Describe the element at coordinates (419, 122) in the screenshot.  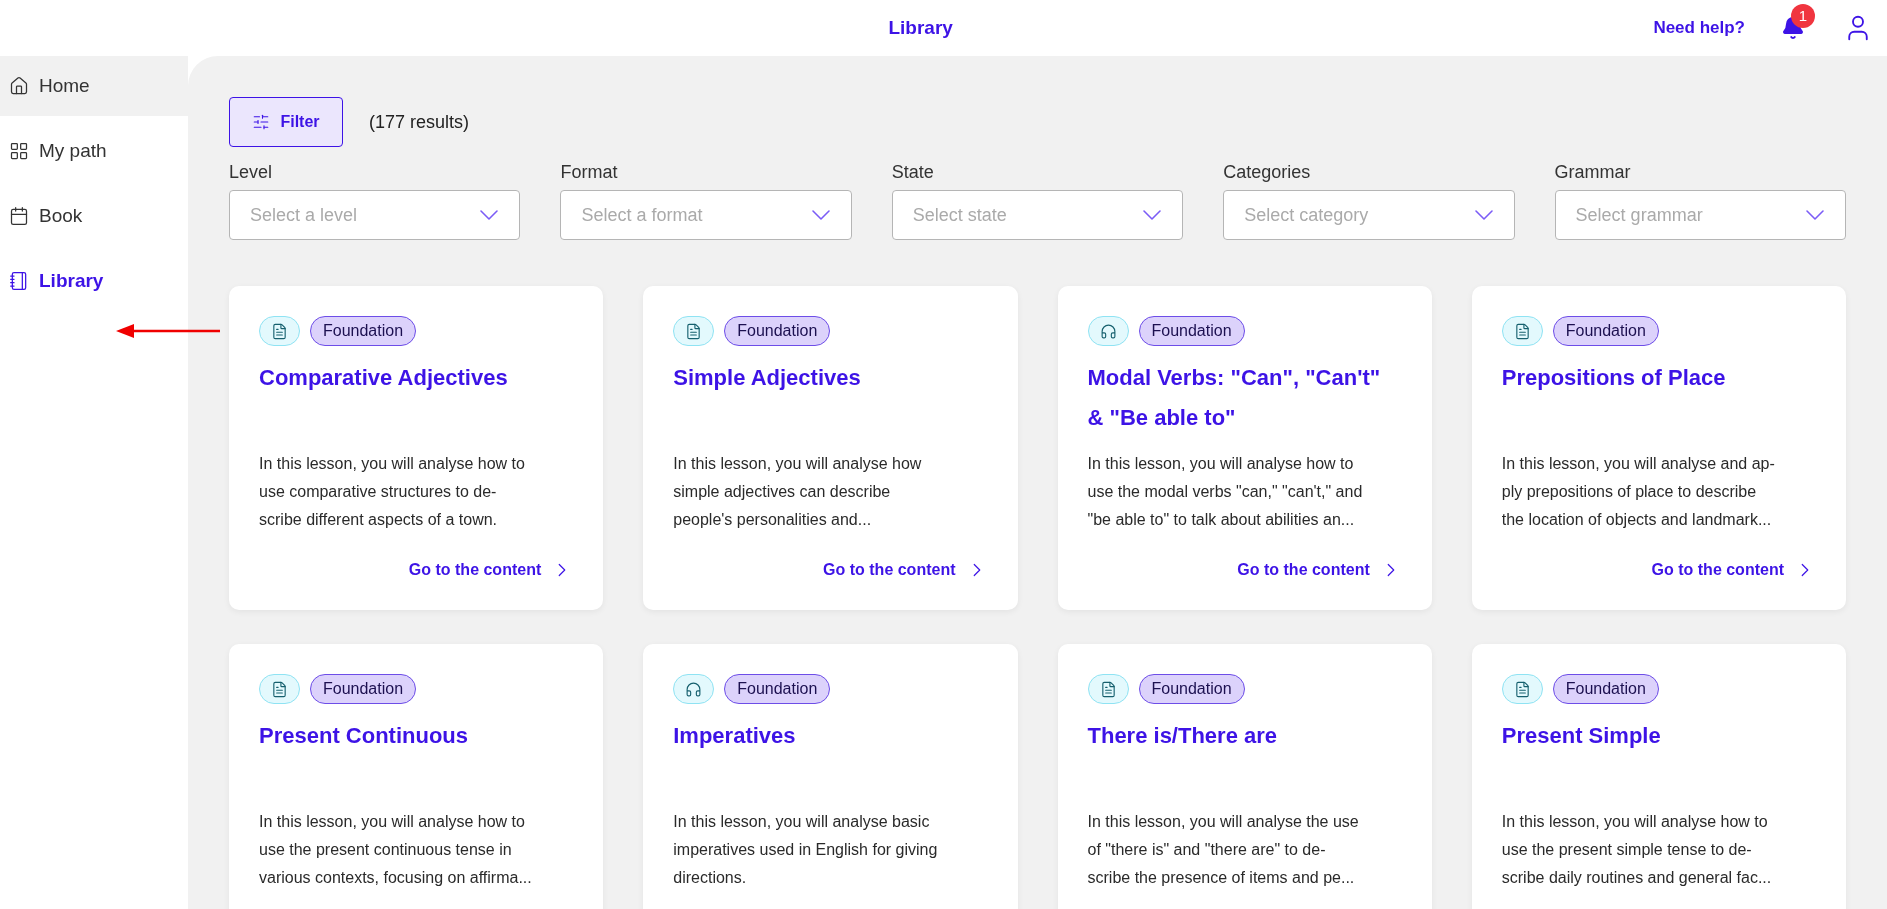
I see `results-count: (177 results)` at that location.